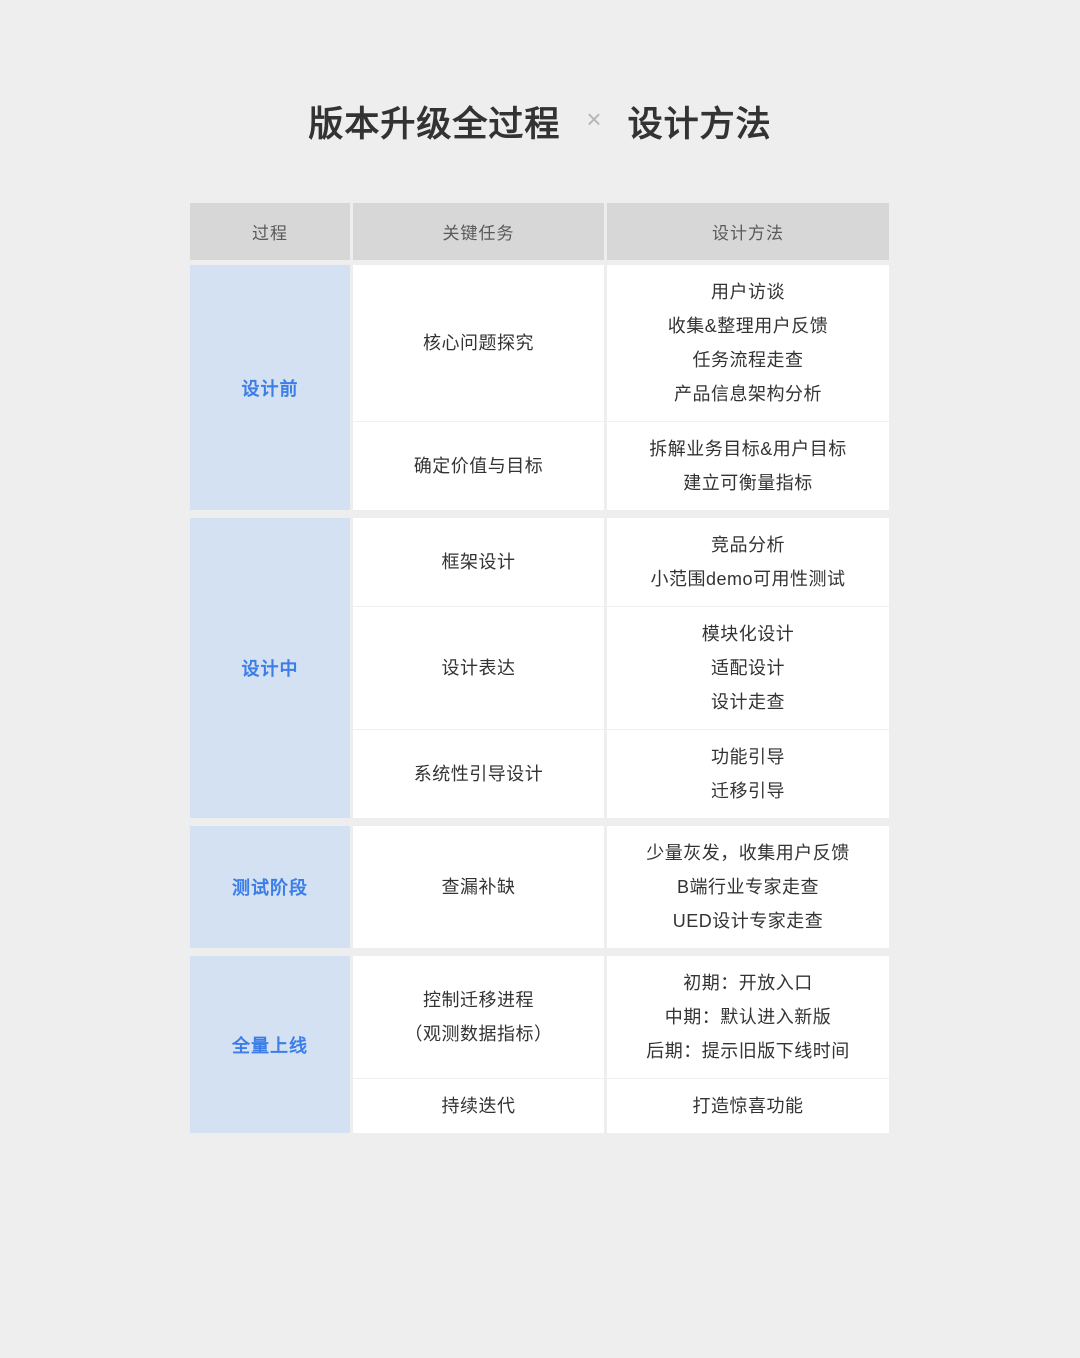 Image resolution: width=1080 pixels, height=1358 pixels. I want to click on key-task-cell: 控制迁移进程 （观测数据指标）, so click(478, 1017).